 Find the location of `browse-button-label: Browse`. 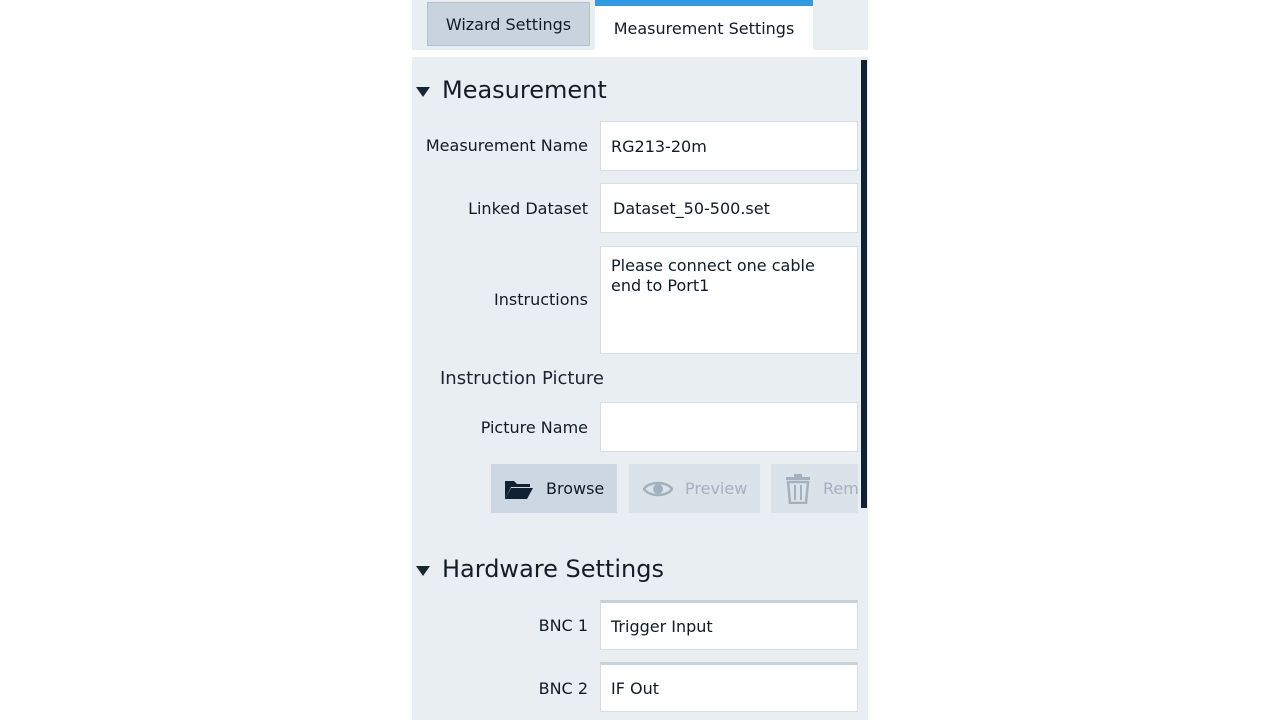

browse-button-label: Browse is located at coordinates (575, 488).